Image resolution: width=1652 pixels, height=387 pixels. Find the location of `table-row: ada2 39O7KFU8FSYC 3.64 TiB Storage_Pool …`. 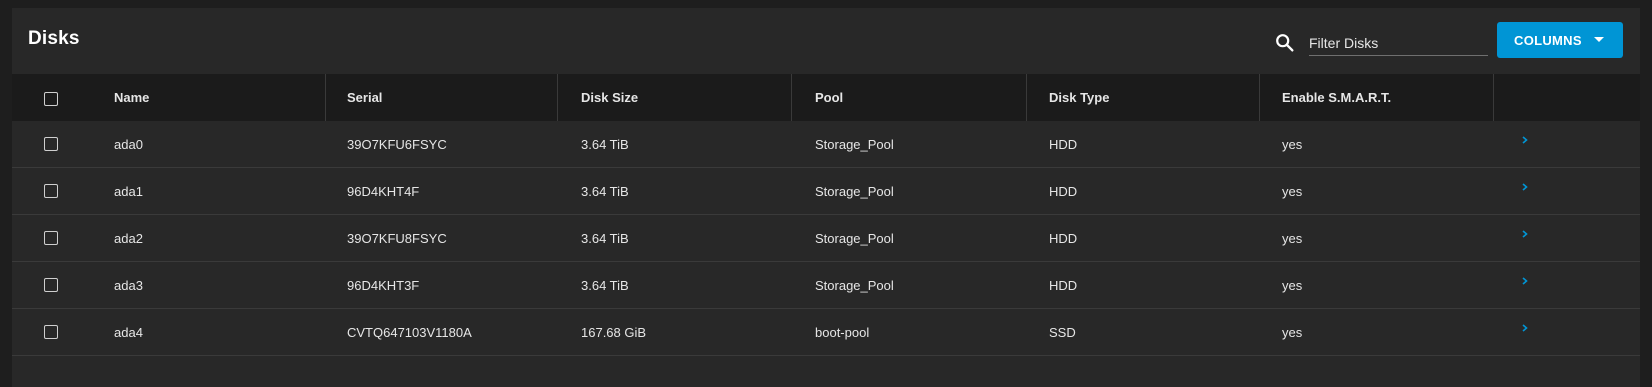

table-row: ada2 39O7KFU8FSYC 3.64 TiB Storage_Pool … is located at coordinates (826, 238).